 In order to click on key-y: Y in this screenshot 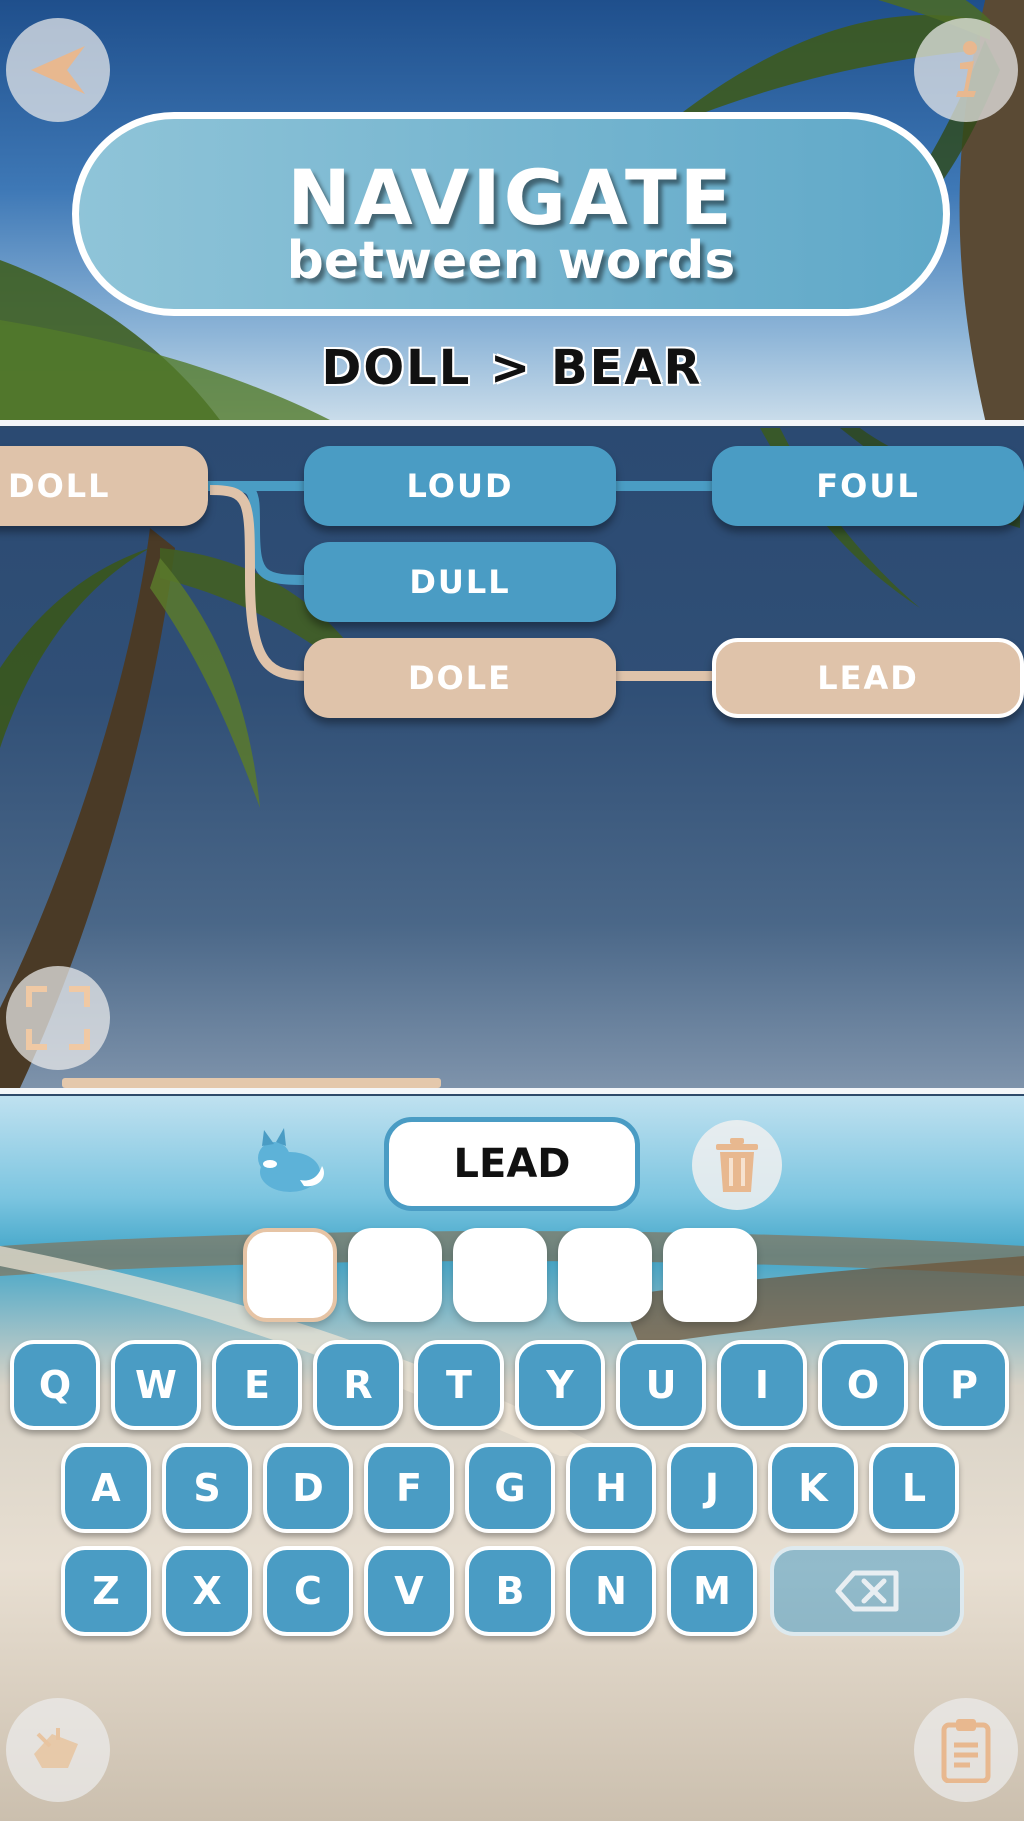, I will do `click(560, 1385)`.